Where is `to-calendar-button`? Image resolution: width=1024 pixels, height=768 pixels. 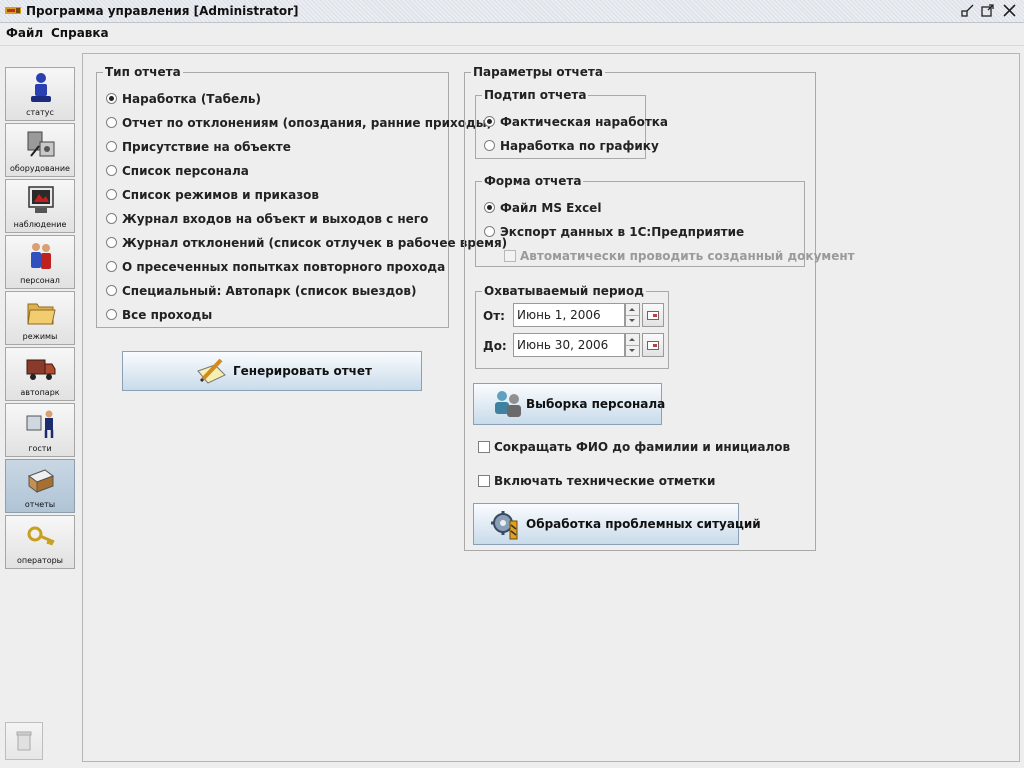 to-calendar-button is located at coordinates (653, 345).